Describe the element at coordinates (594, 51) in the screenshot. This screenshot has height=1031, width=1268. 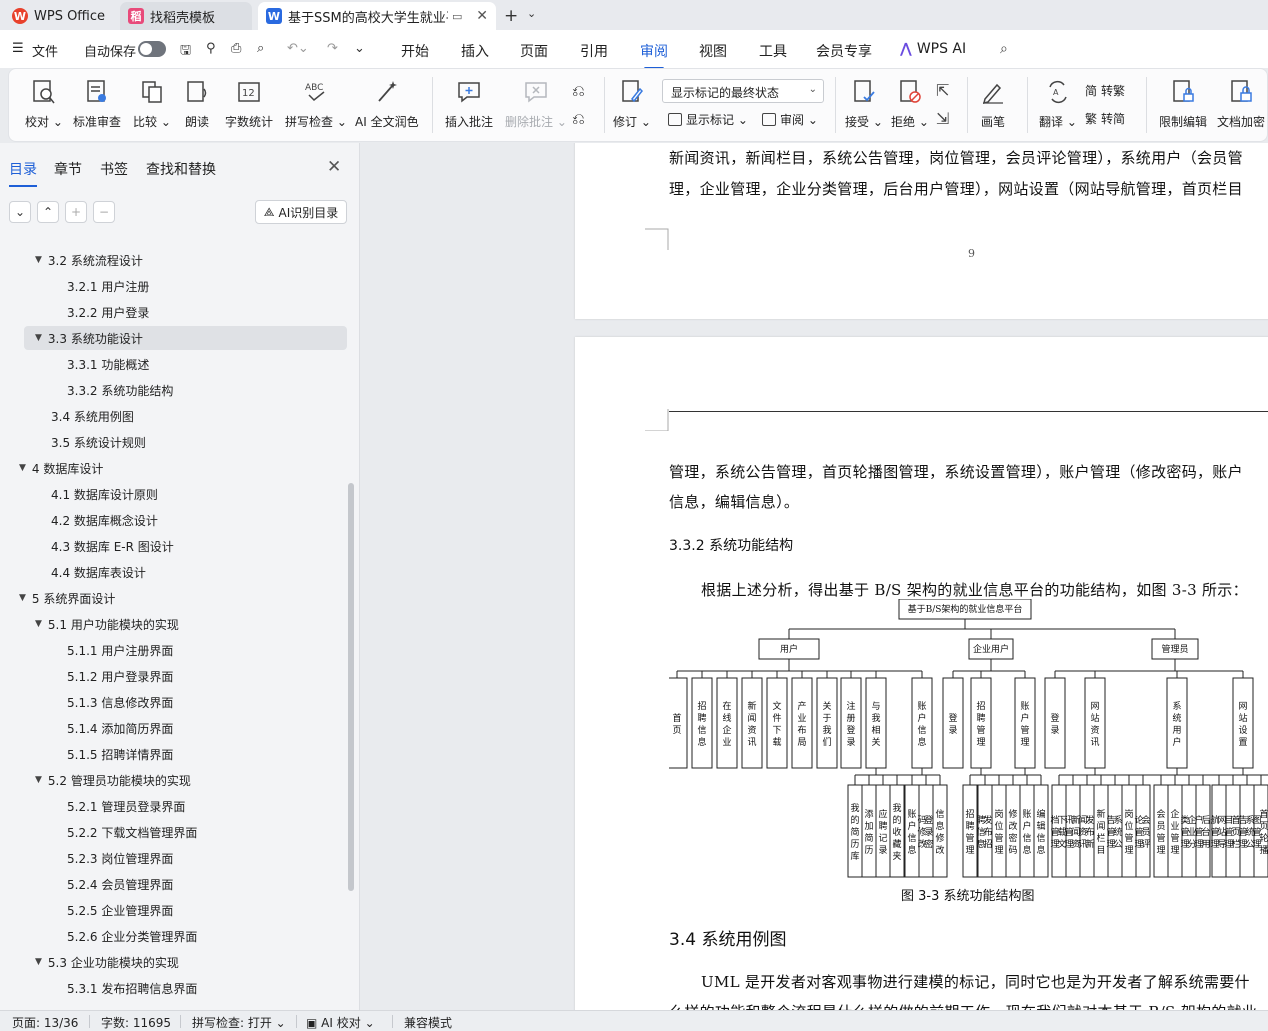
I see `tab-references: 引用` at that location.